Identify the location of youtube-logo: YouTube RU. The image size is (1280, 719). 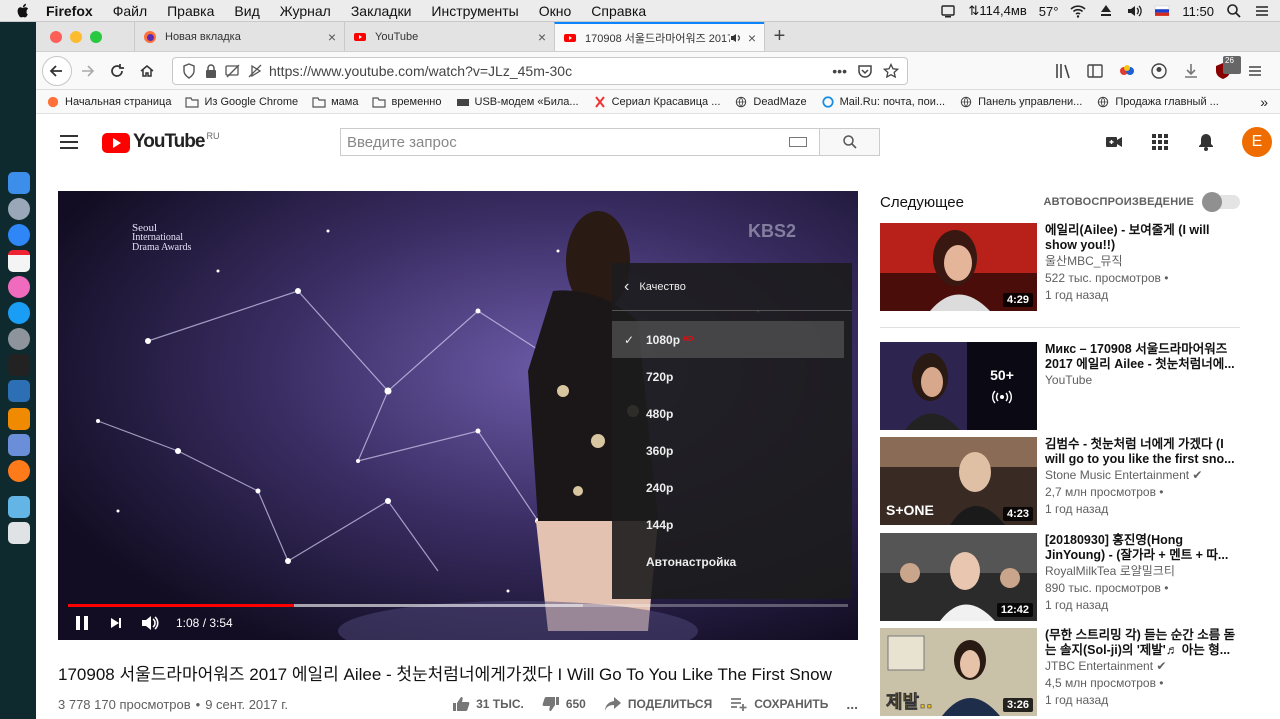
(160, 142).